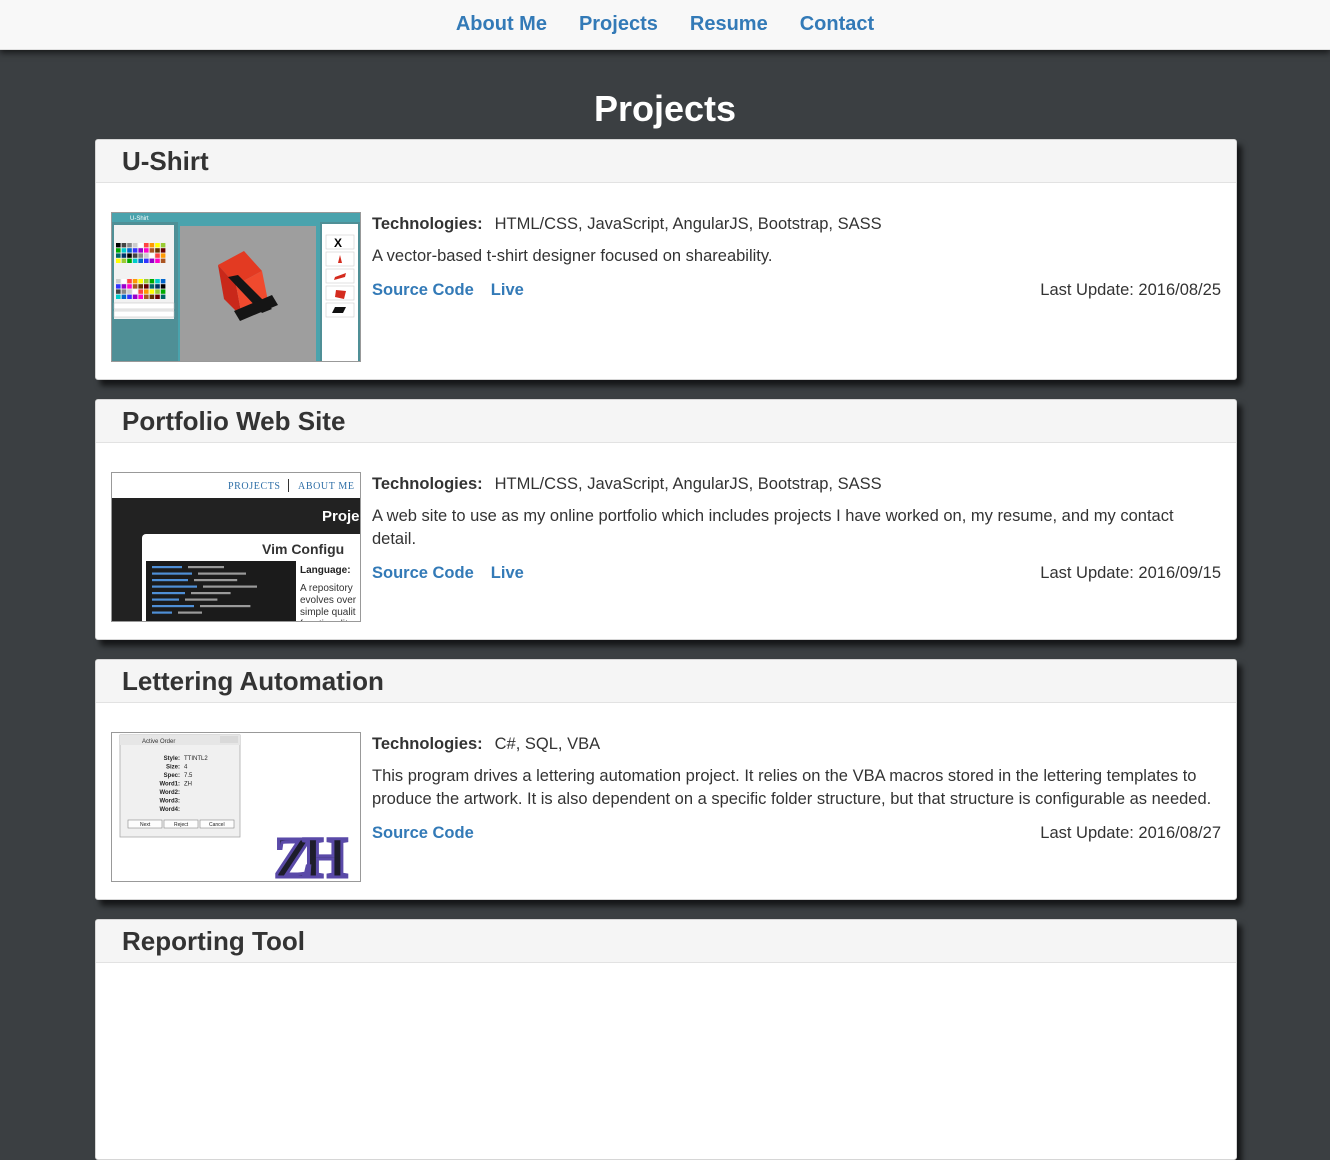  I want to click on thumb-nav-projects: PROJECTS, so click(254, 486).